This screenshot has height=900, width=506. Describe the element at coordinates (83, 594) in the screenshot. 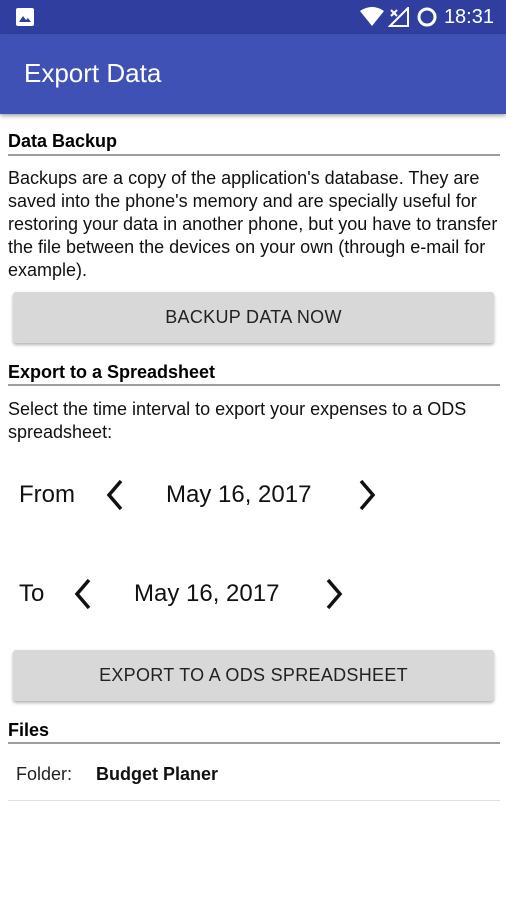

I see `to-prev-chevron-icon` at that location.